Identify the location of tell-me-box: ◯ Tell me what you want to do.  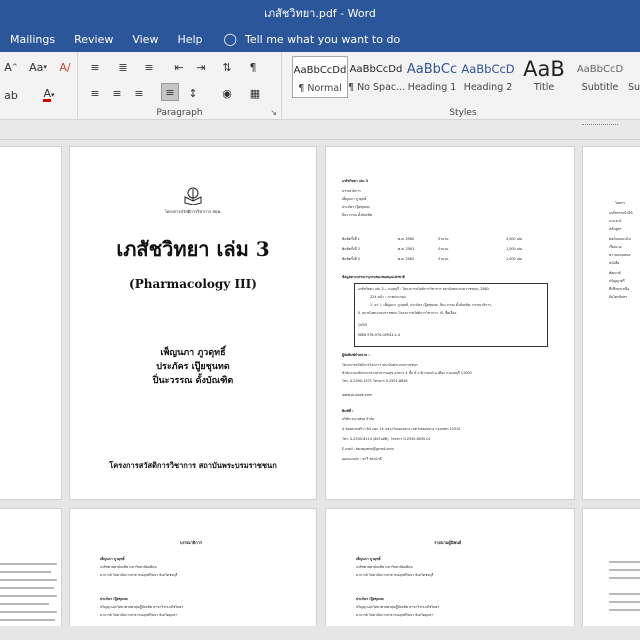
(306, 39).